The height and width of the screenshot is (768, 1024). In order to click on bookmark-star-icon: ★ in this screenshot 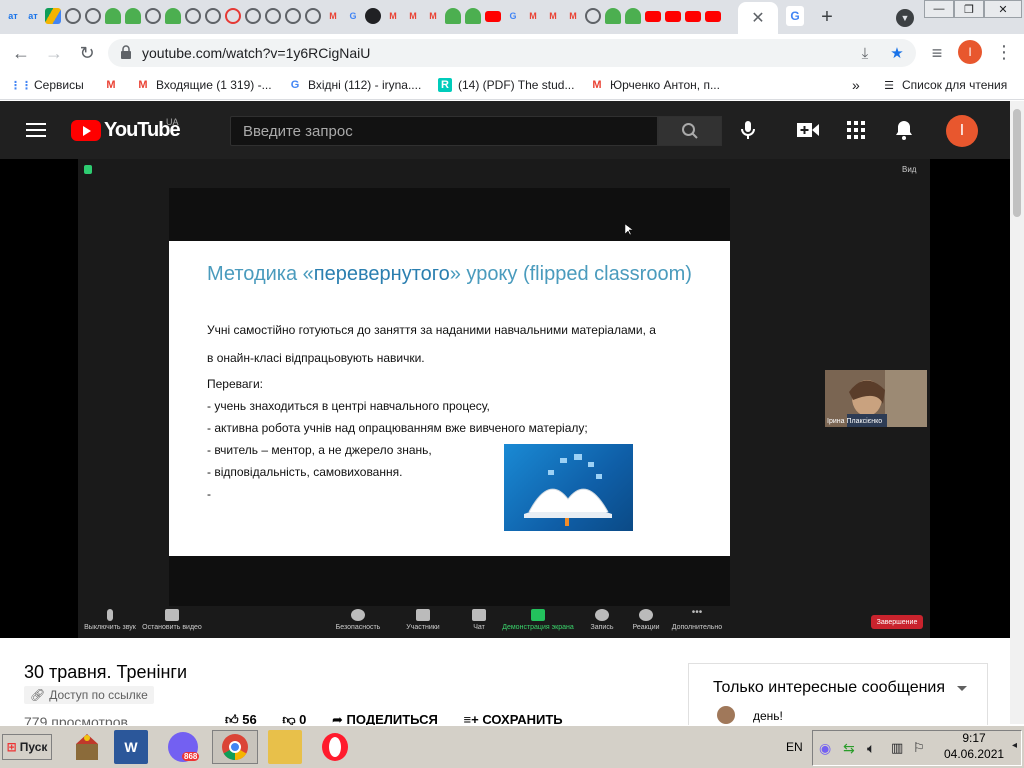, I will do `click(897, 53)`.